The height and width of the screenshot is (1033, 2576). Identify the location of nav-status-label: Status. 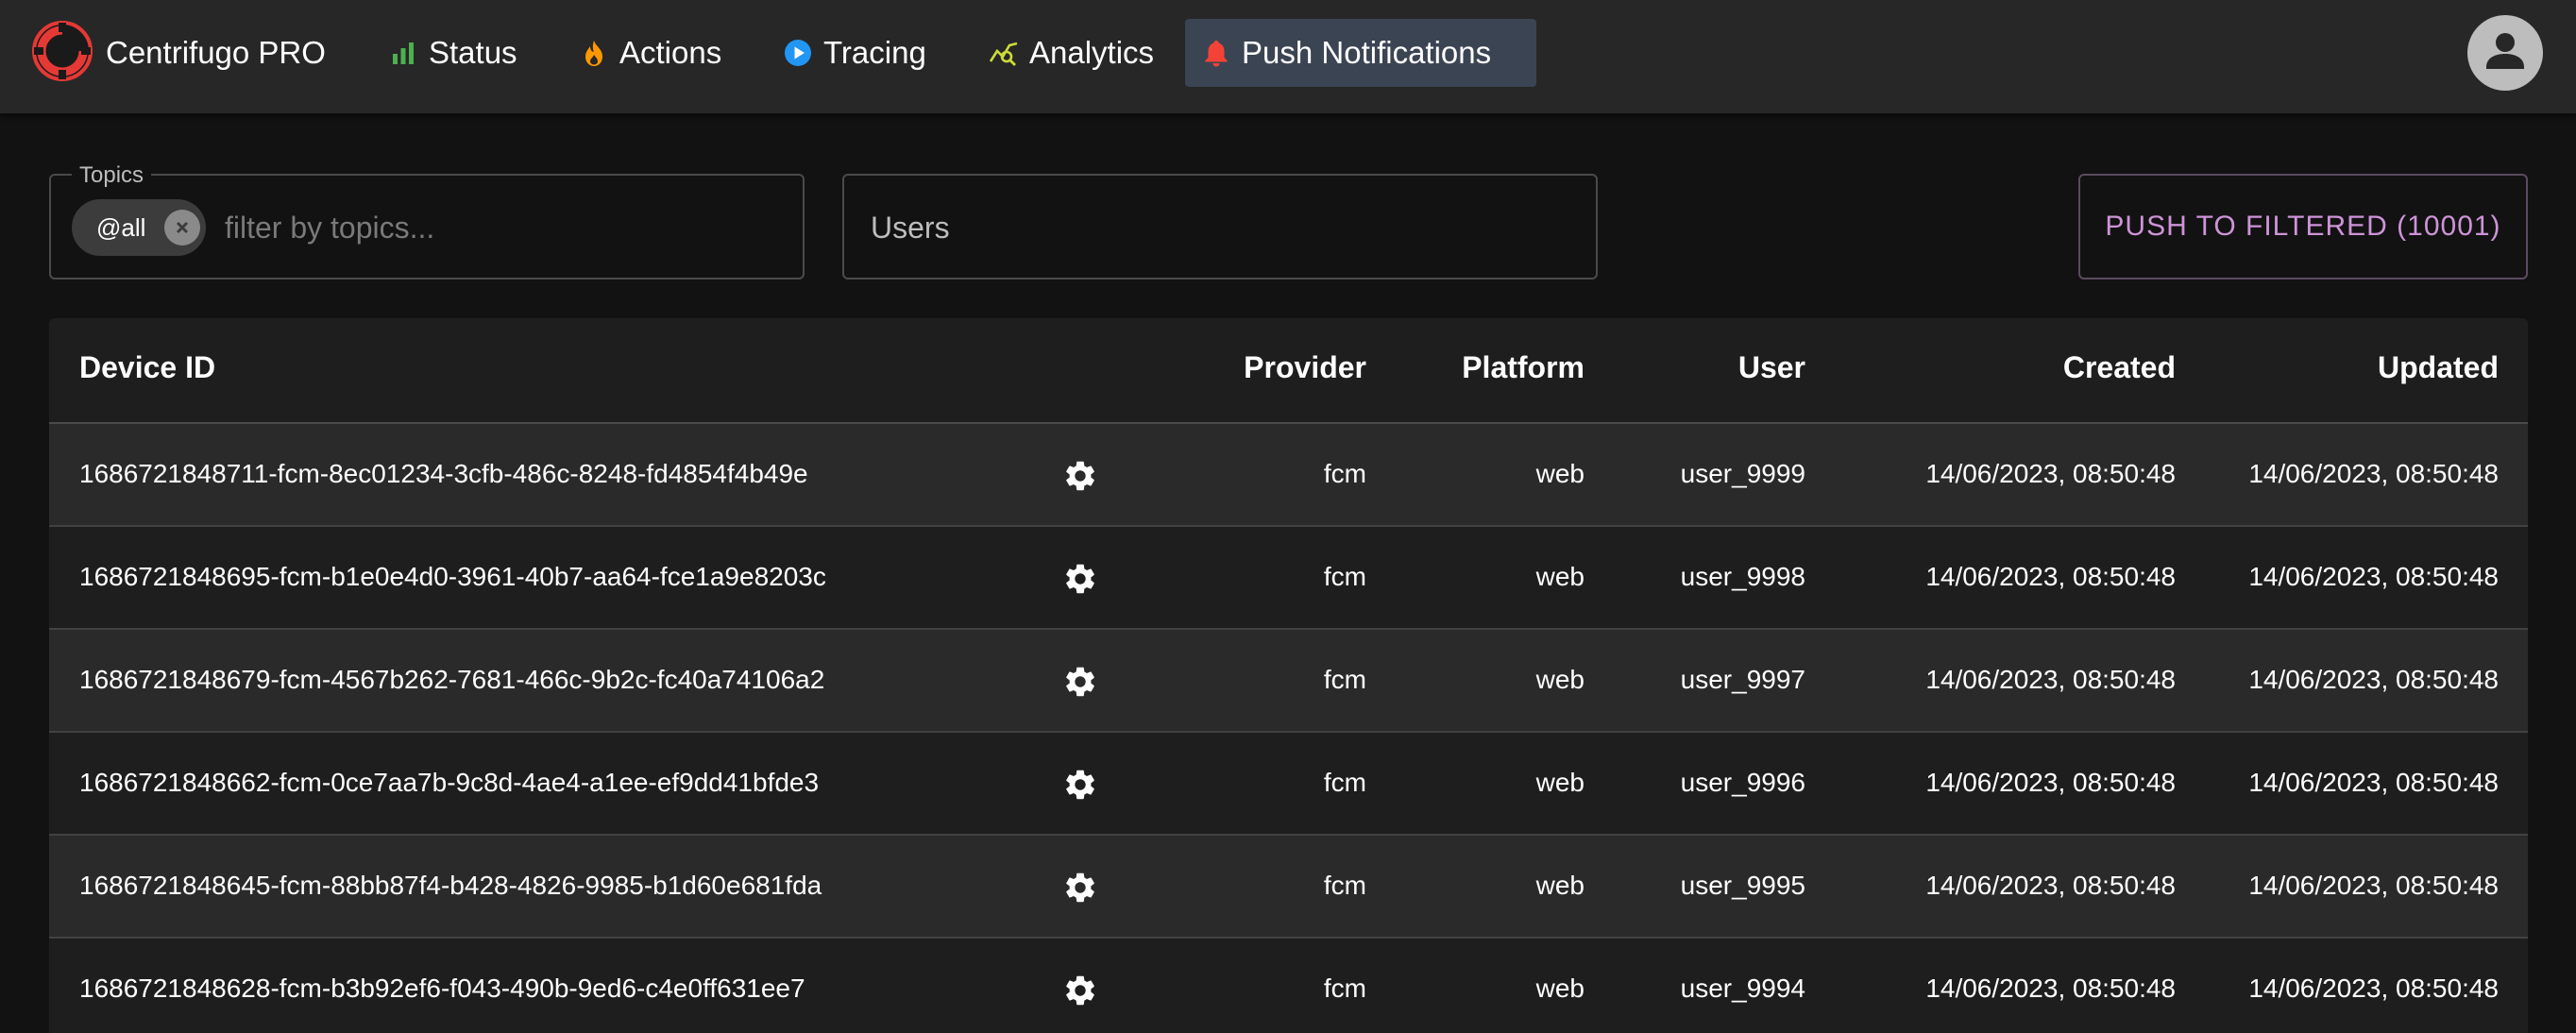
(473, 52).